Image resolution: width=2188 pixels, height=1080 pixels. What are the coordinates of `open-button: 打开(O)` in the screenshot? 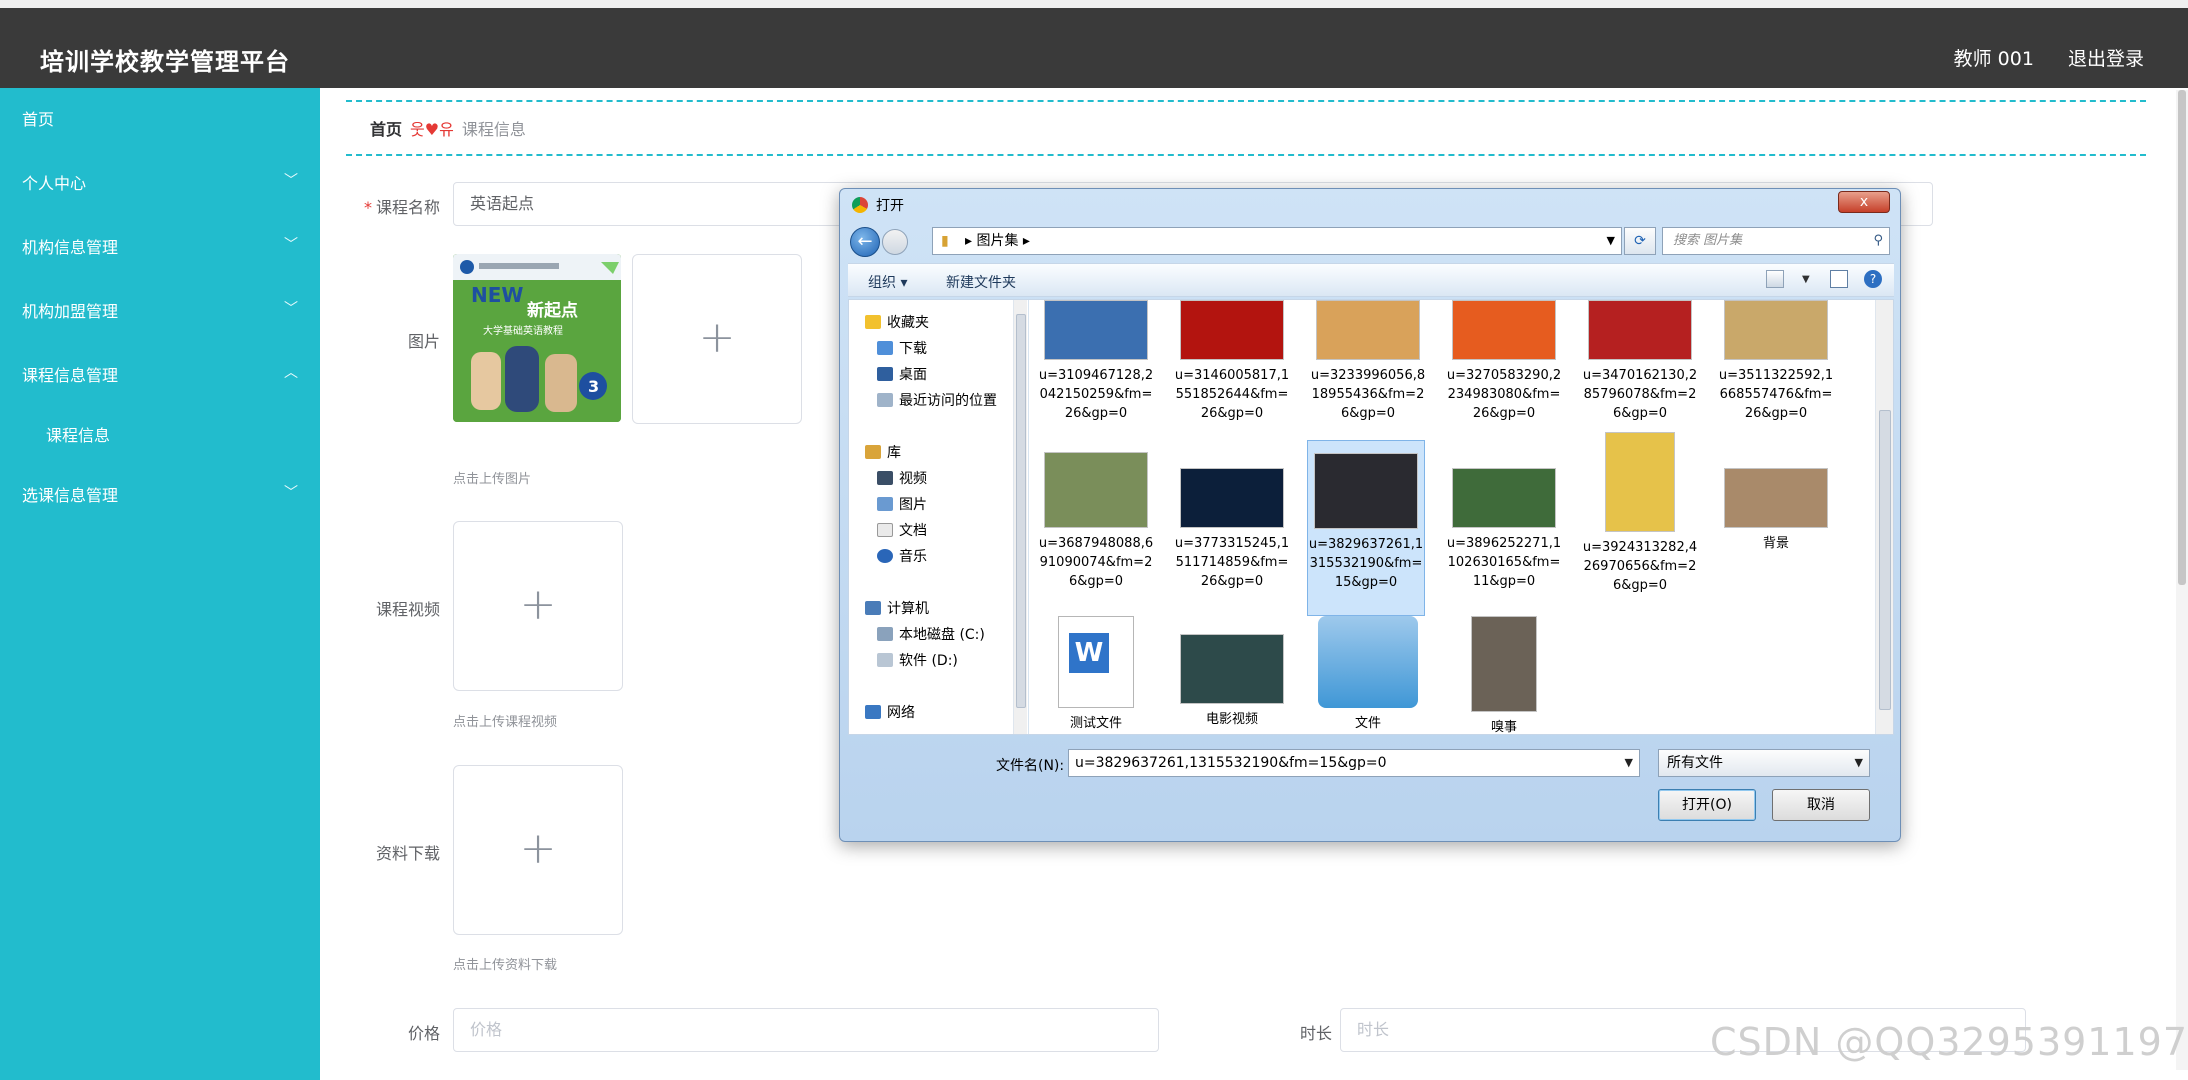 It's located at (1707, 805).